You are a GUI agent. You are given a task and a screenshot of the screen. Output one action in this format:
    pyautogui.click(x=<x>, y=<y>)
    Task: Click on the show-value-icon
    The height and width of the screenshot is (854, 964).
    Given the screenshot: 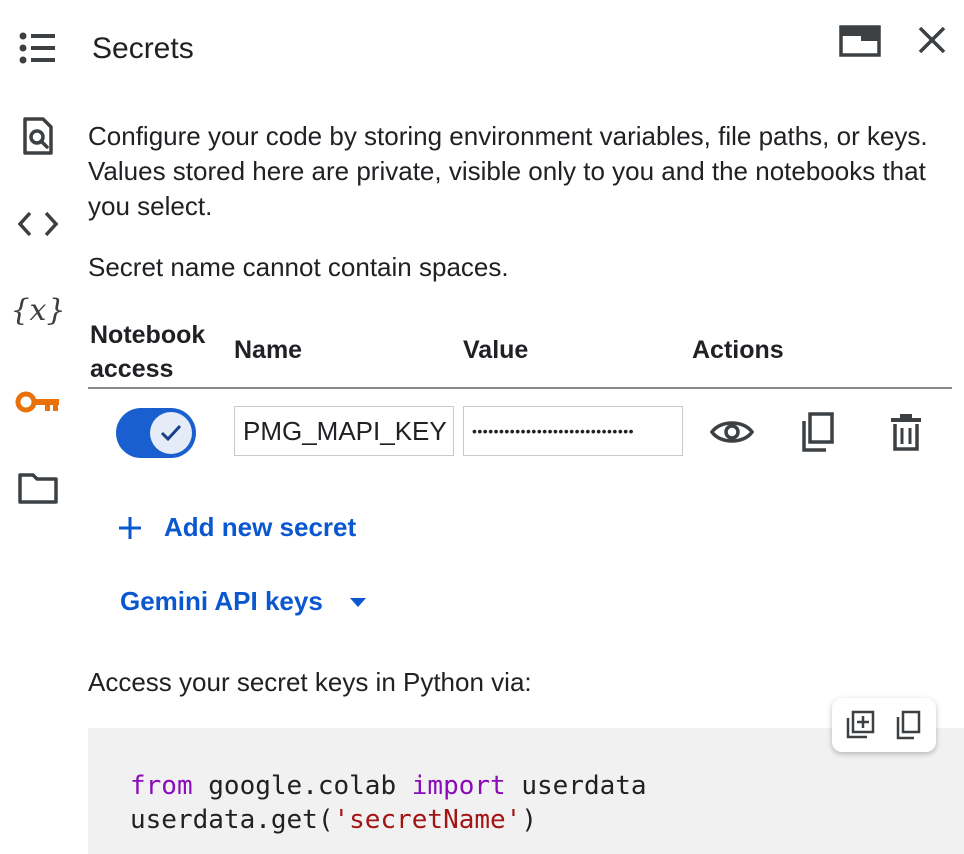 What is the action you would take?
    pyautogui.click(x=732, y=432)
    